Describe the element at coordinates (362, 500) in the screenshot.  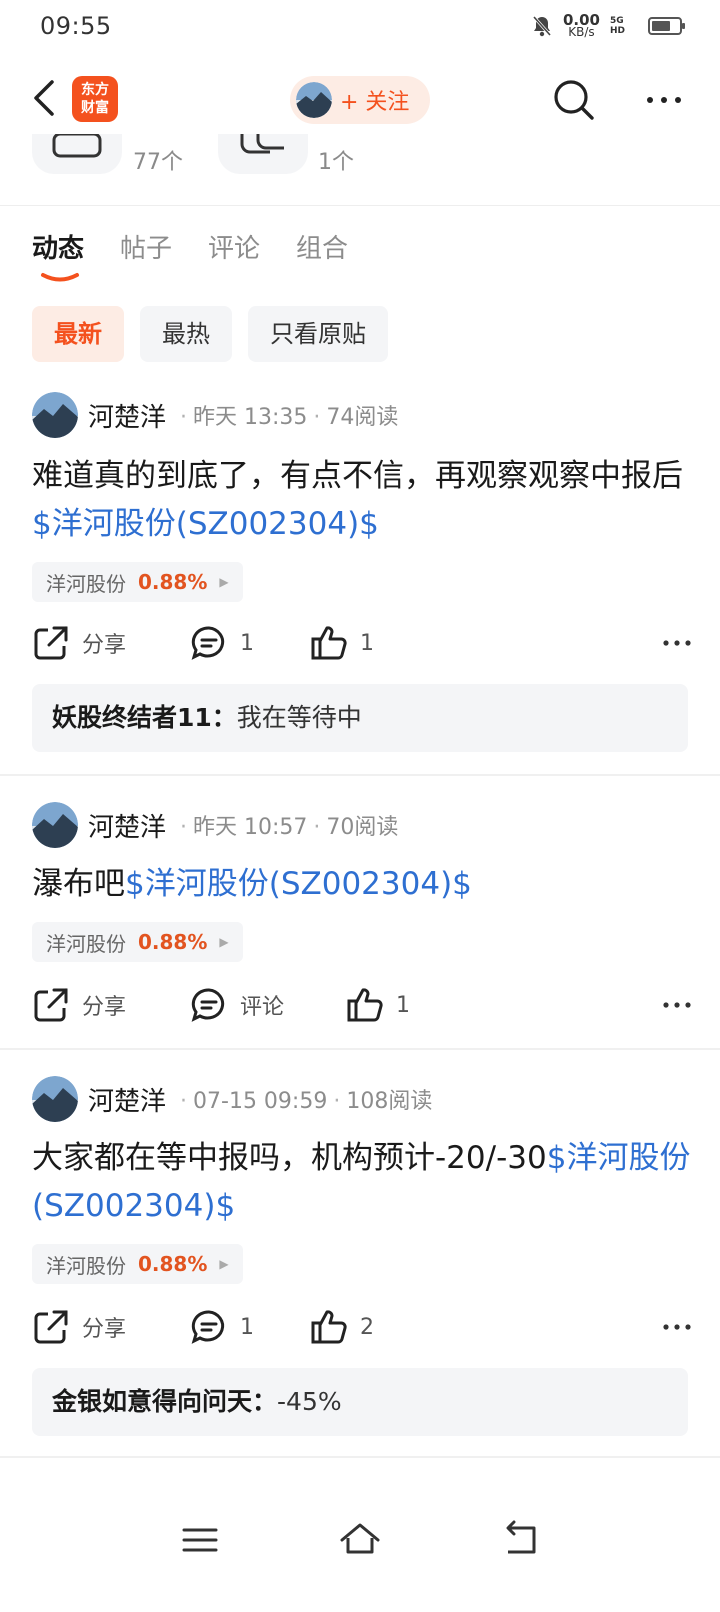
I see `post-body: 难道真的到底了，有点不信，再观察观察中报后$洋河股份(SZ002304)$` at that location.